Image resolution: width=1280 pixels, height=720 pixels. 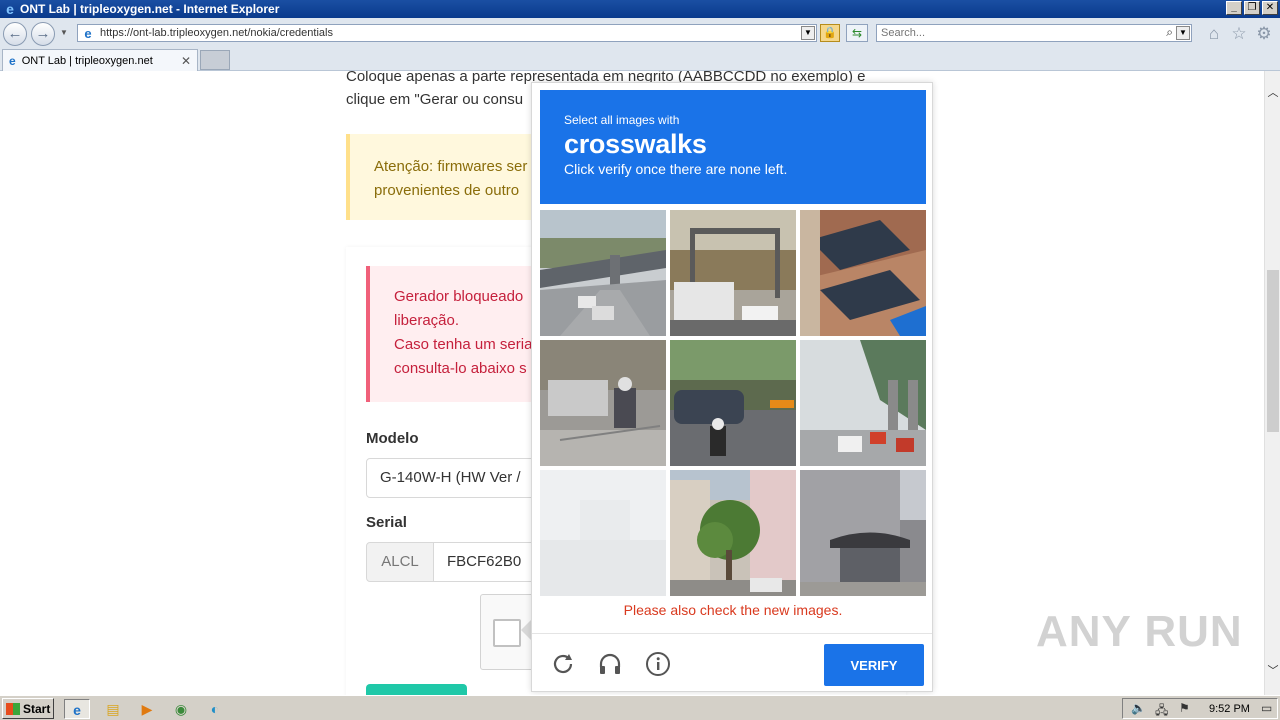 I want to click on scroll-down-icon: ﹀, so click(x=1272, y=671).